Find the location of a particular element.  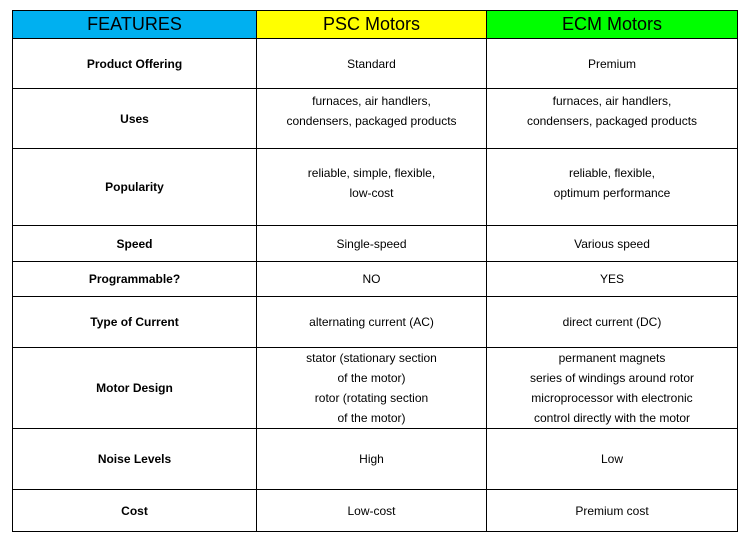

header-psc: PSC Motors is located at coordinates (371, 24).